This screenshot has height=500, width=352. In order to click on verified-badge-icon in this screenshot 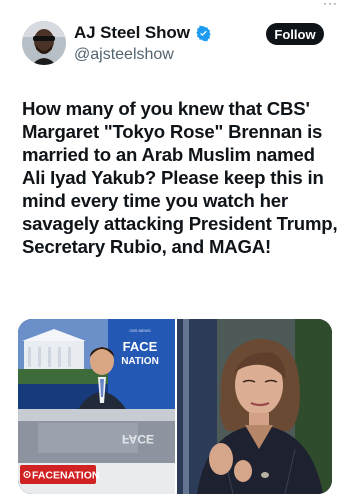, I will do `click(203, 33)`.